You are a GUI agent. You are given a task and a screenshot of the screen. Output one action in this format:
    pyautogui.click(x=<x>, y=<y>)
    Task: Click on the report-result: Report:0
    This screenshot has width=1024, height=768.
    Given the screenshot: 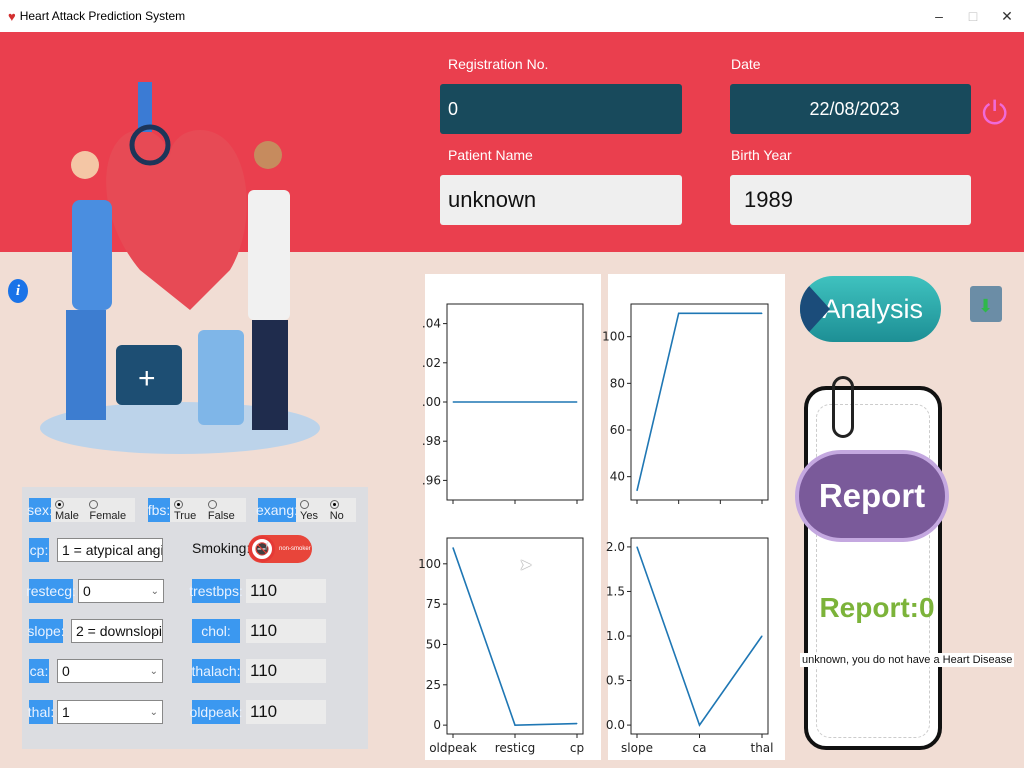 What is the action you would take?
    pyautogui.click(x=877, y=607)
    